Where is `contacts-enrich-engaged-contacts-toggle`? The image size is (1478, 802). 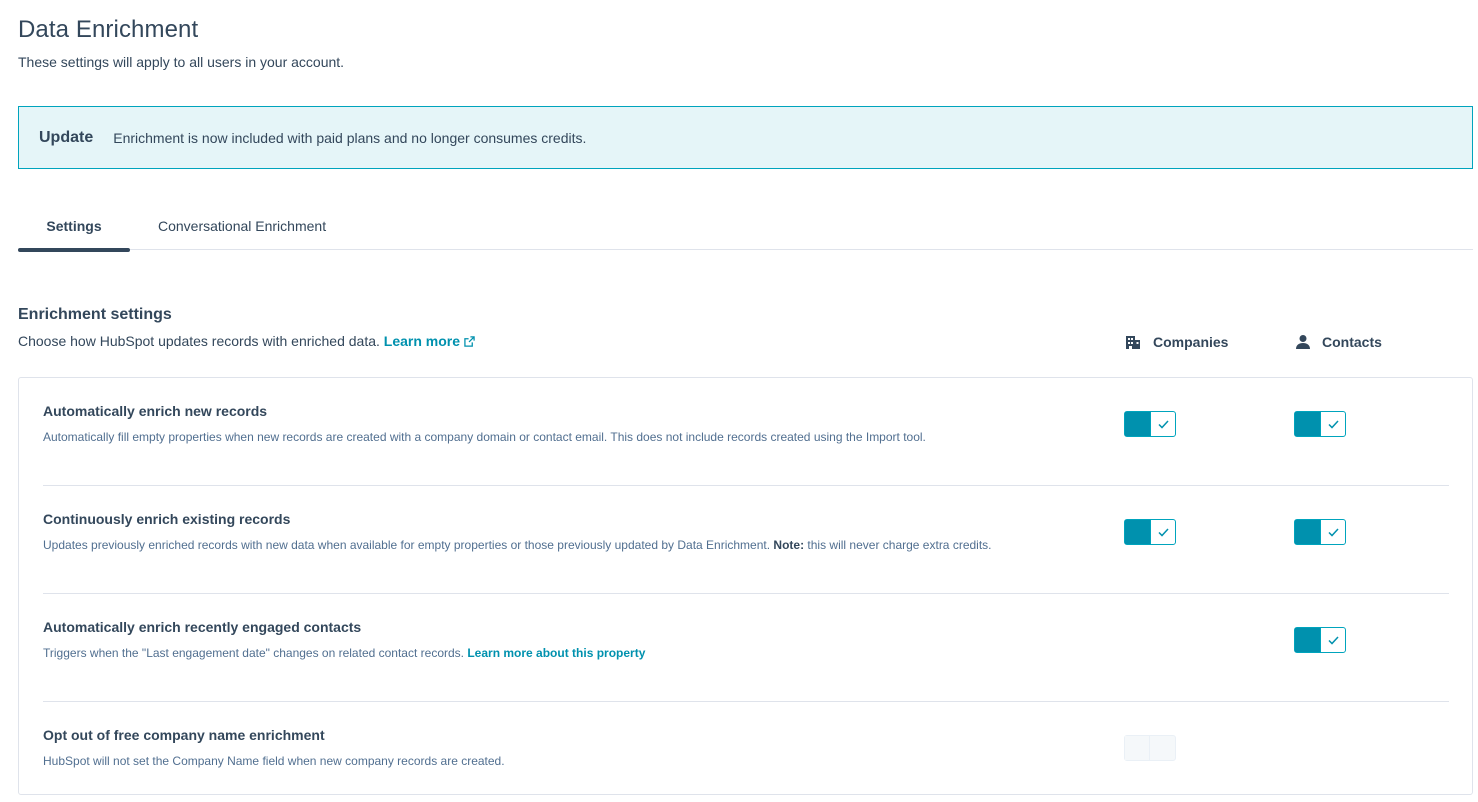 contacts-enrich-engaged-contacts-toggle is located at coordinates (1320, 640).